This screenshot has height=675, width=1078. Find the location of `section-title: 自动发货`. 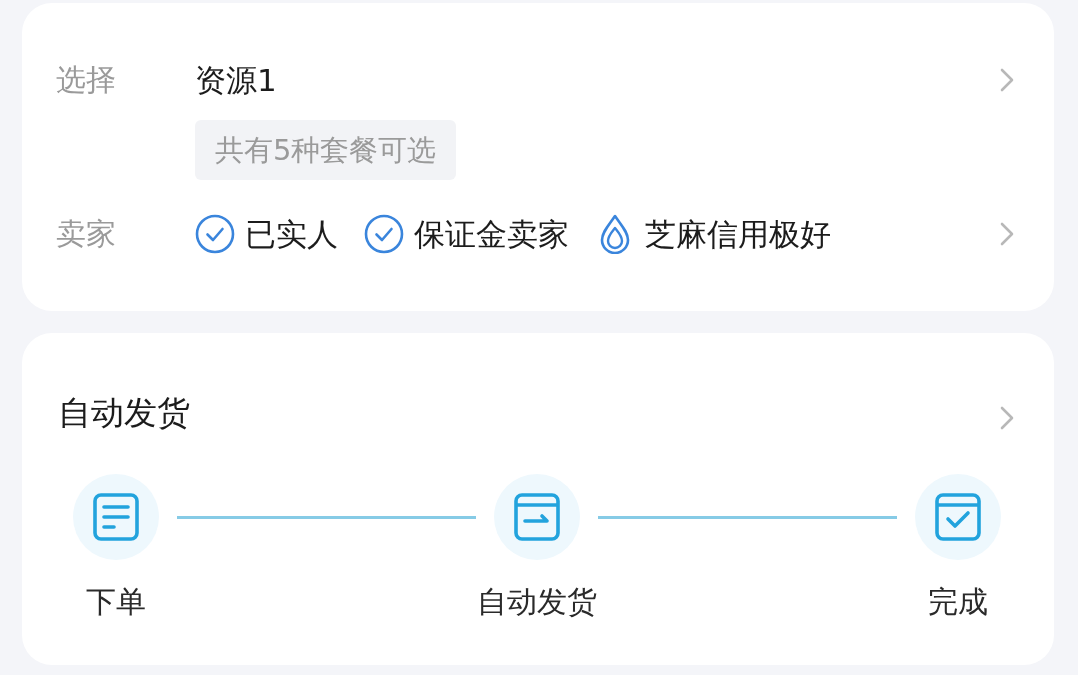

section-title: 自动发货 is located at coordinates (124, 413).